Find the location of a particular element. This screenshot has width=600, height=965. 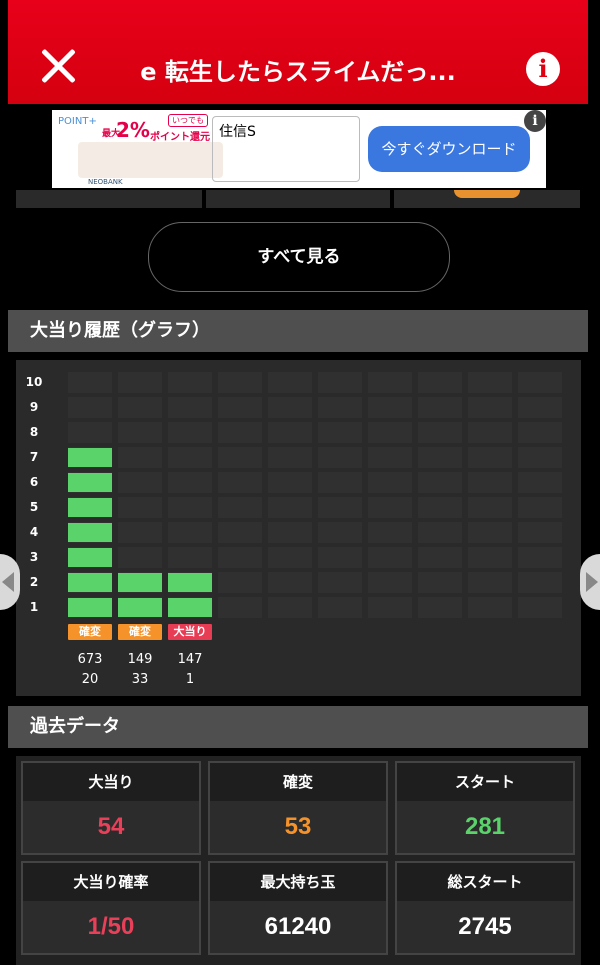

stat-value: 53 is located at coordinates (298, 826).